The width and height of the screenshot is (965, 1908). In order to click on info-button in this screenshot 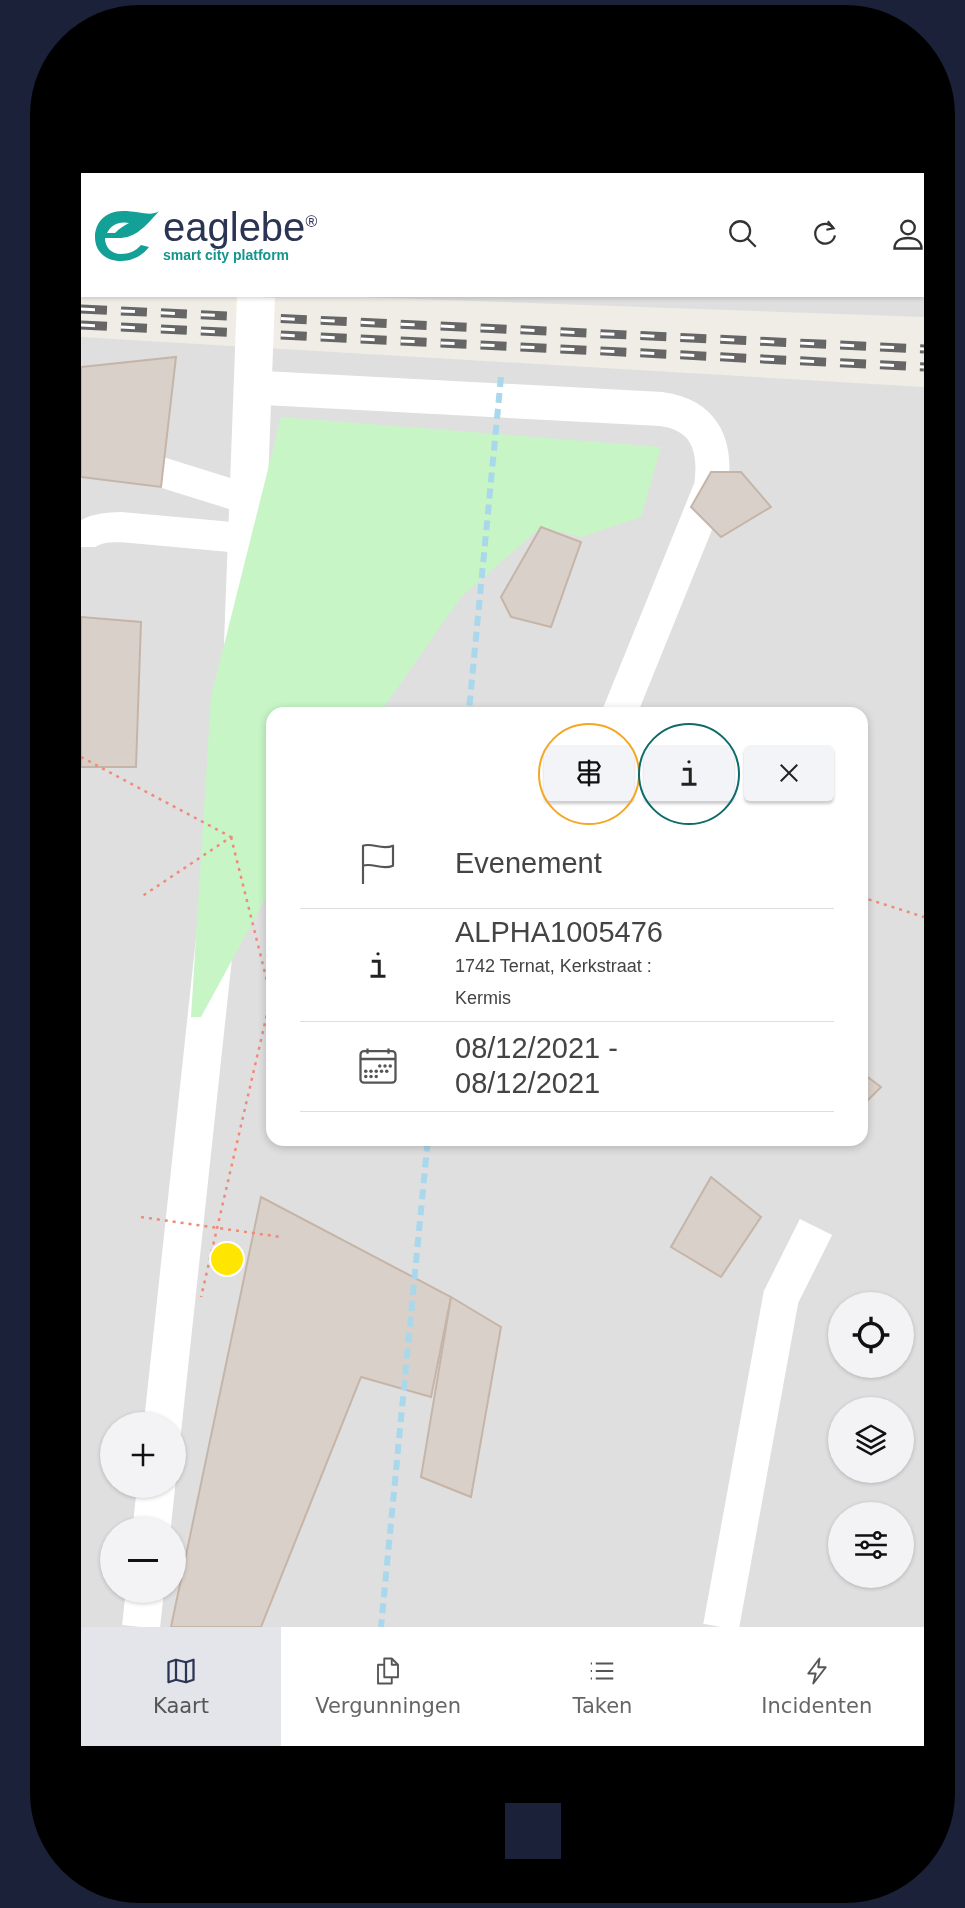, I will do `click(689, 773)`.